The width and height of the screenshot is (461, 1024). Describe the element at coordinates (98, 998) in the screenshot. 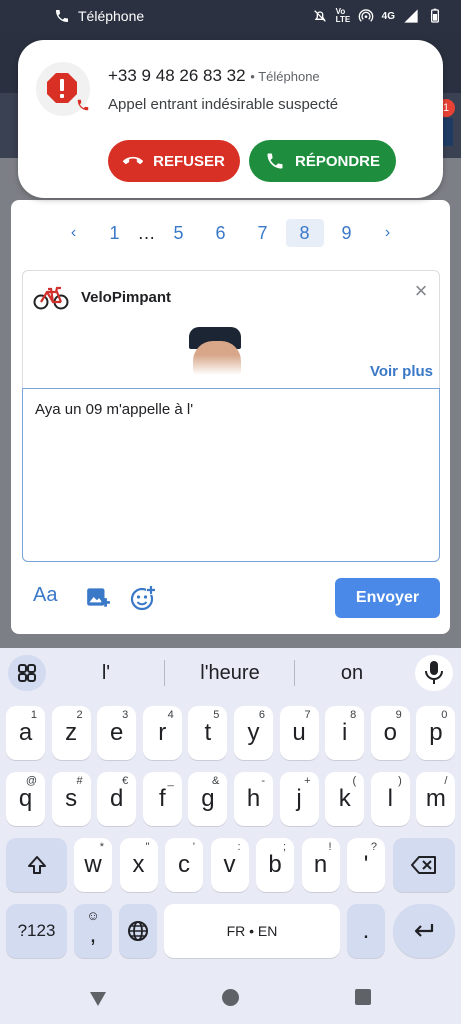

I see `back-icon` at that location.